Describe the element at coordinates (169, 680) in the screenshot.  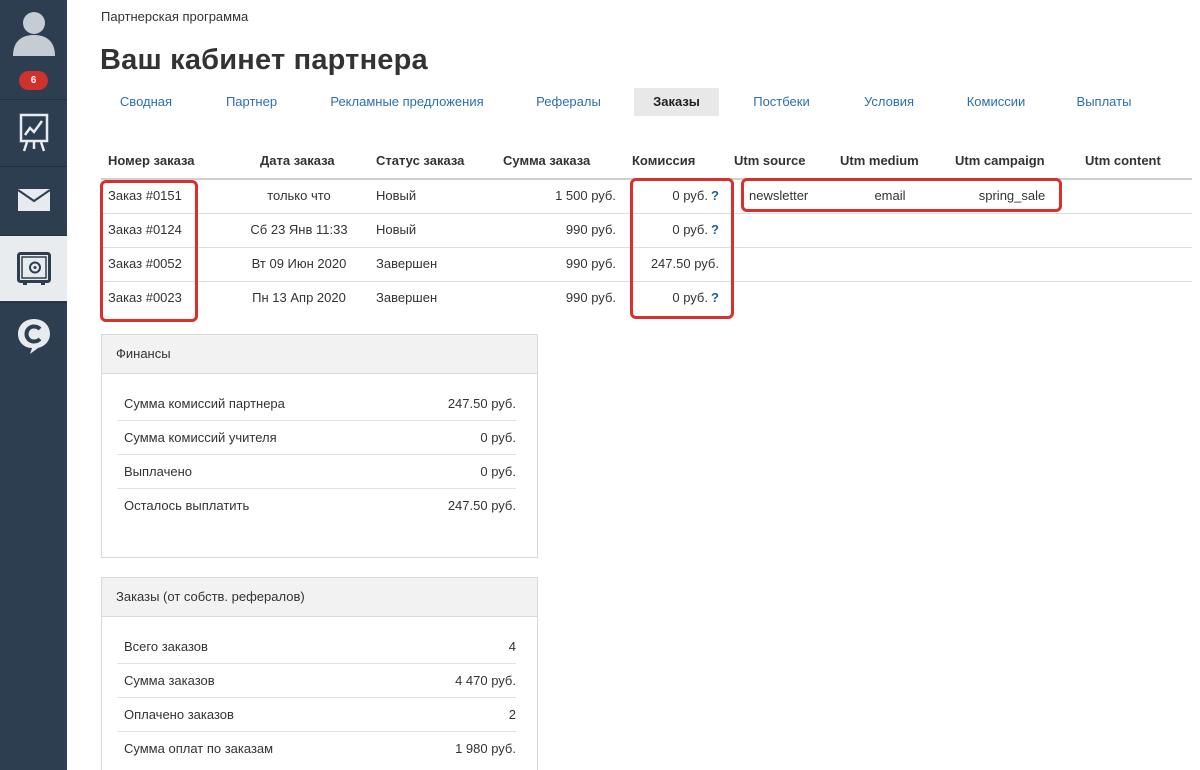
I see `stat-label: Сумма заказов` at that location.